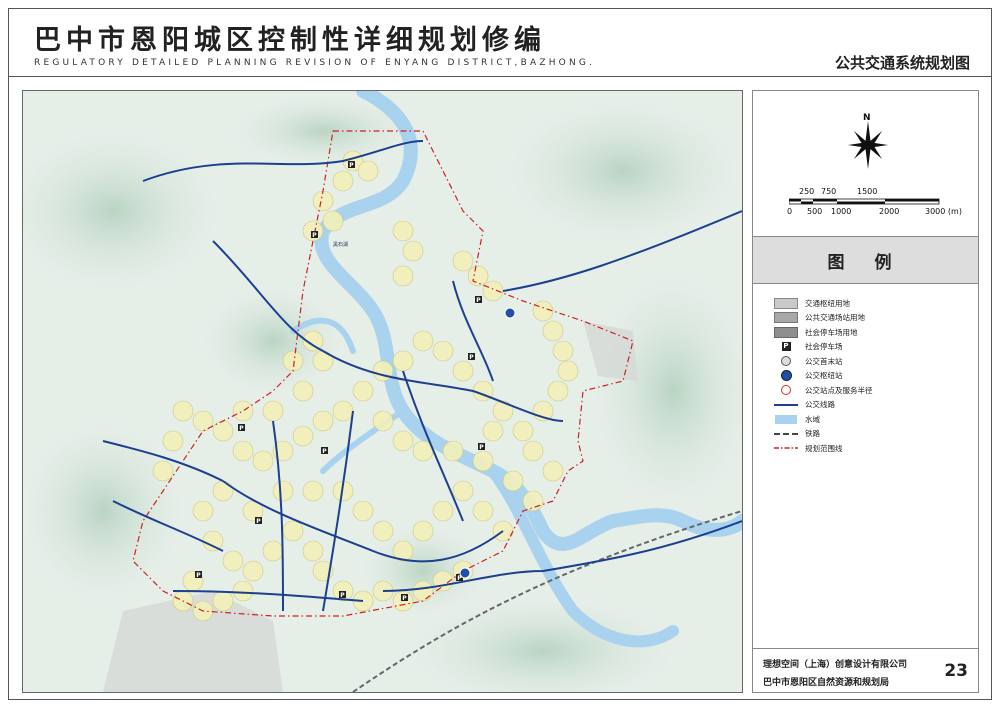 This screenshot has width=1000, height=707. What do you see at coordinates (827, 303) in the screenshot?
I see `legend-item-label: 交通枢纽用地` at bounding box center [827, 303].